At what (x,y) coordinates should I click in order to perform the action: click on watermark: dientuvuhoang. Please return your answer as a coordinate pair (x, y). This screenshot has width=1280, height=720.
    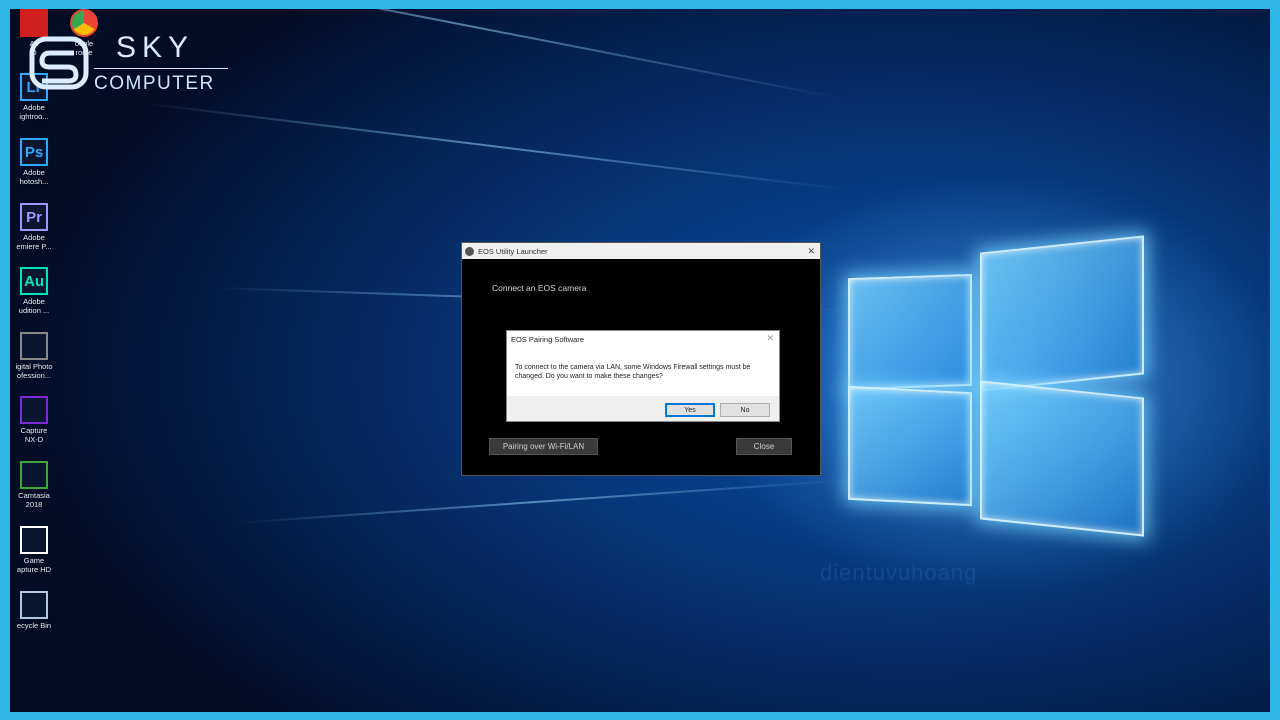
    Looking at the image, I should click on (899, 572).